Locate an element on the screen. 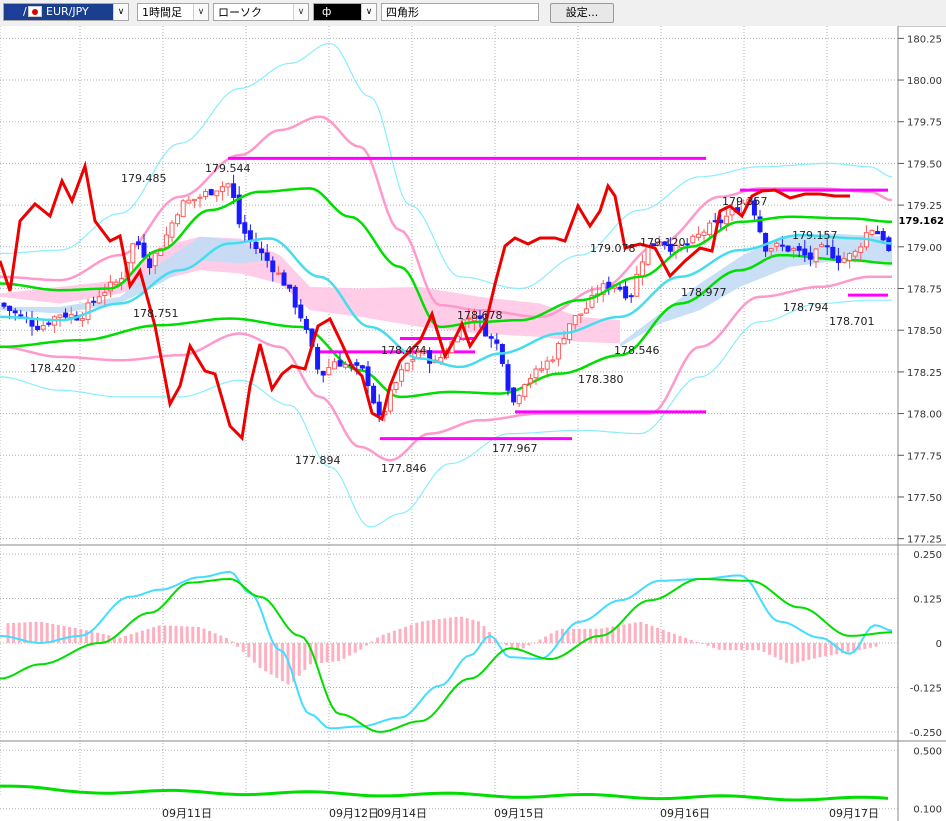  currency-pair-label: EUR/JPY is located at coordinates (67, 11).